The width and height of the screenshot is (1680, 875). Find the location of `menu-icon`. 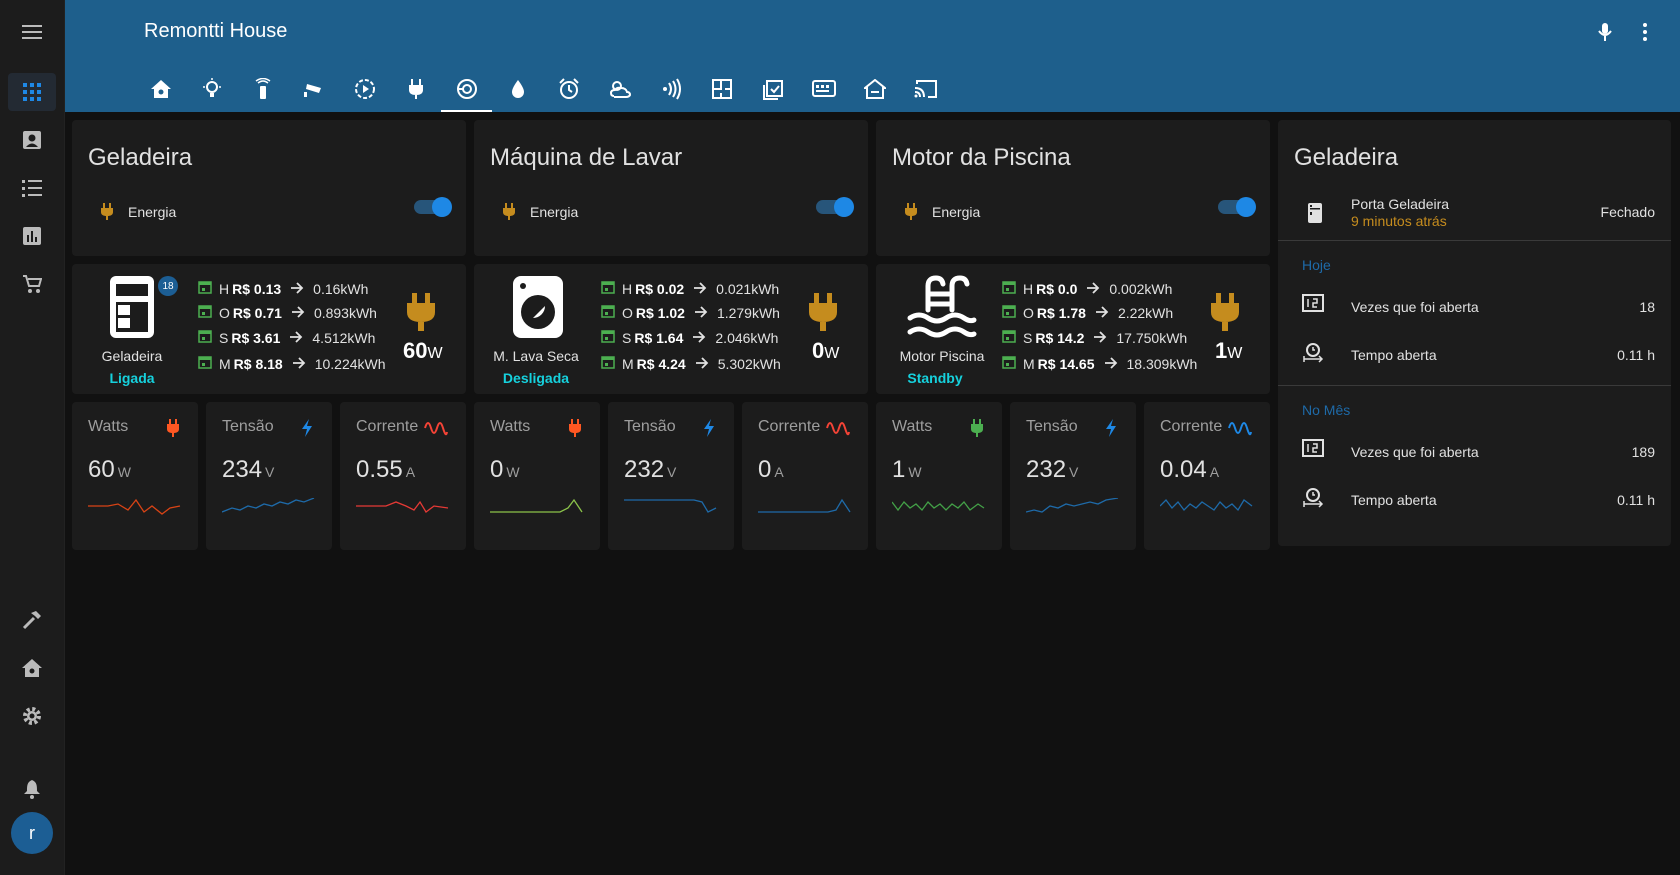

menu-icon is located at coordinates (32, 32).